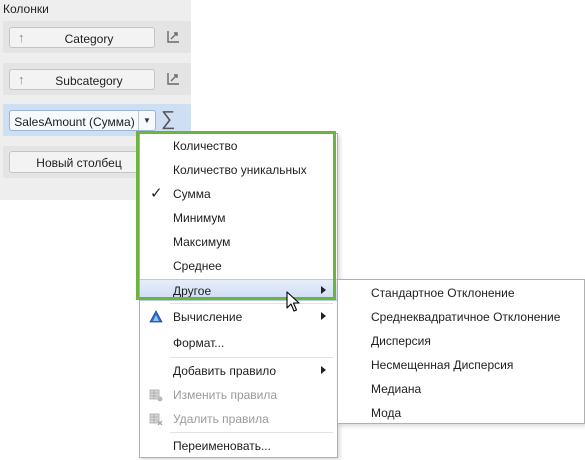 The height and width of the screenshot is (460, 585). What do you see at coordinates (156, 193) in the screenshot?
I see `checkmark-icon: ✓` at bounding box center [156, 193].